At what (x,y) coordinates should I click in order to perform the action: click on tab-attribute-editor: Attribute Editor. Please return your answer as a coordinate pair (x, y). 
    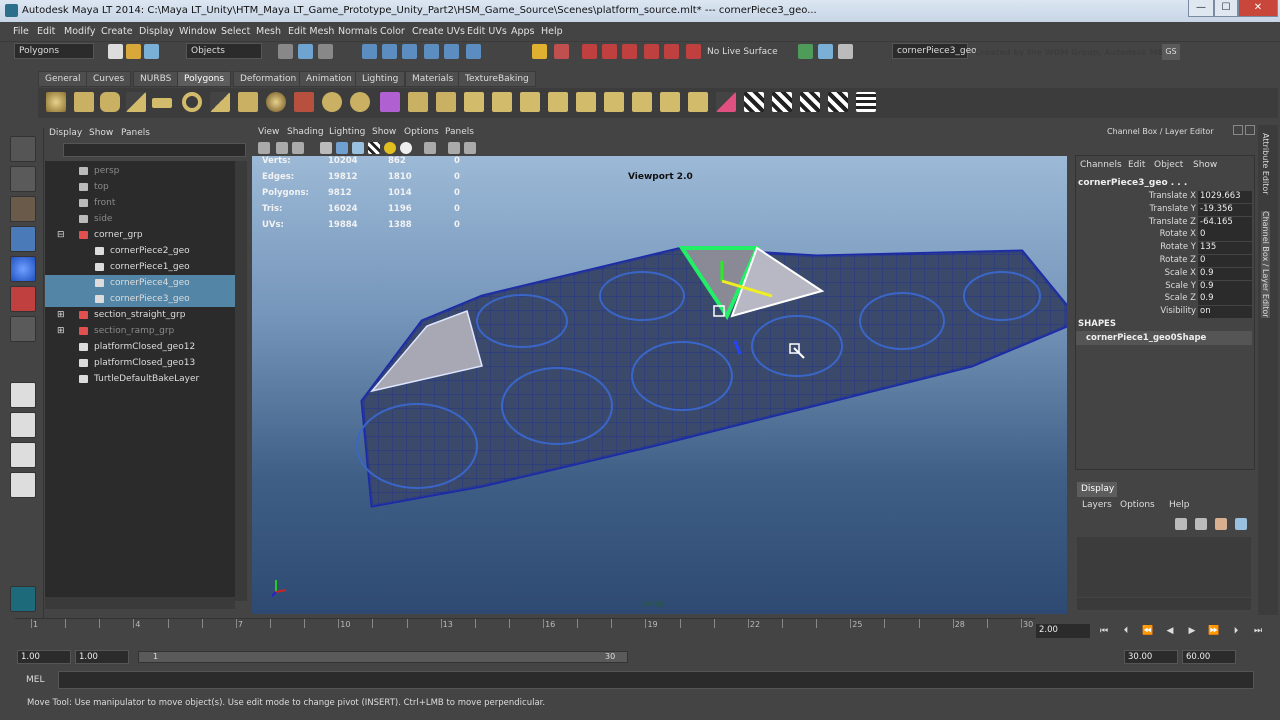
    Looking at the image, I should click on (1265, 164).